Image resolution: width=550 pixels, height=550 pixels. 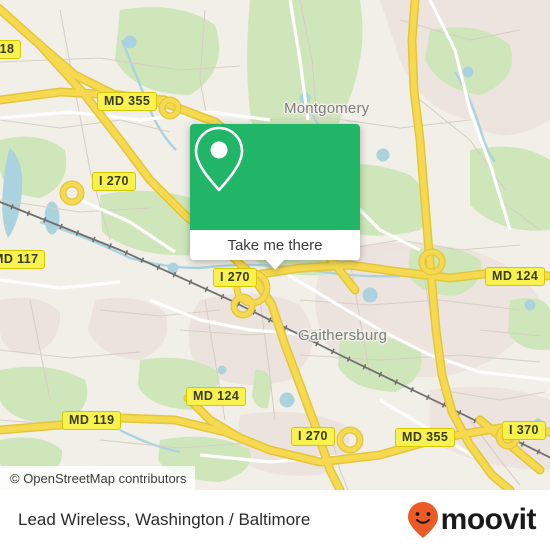 I want to click on moovit-smiley-pin-icon, so click(x=422, y=520).